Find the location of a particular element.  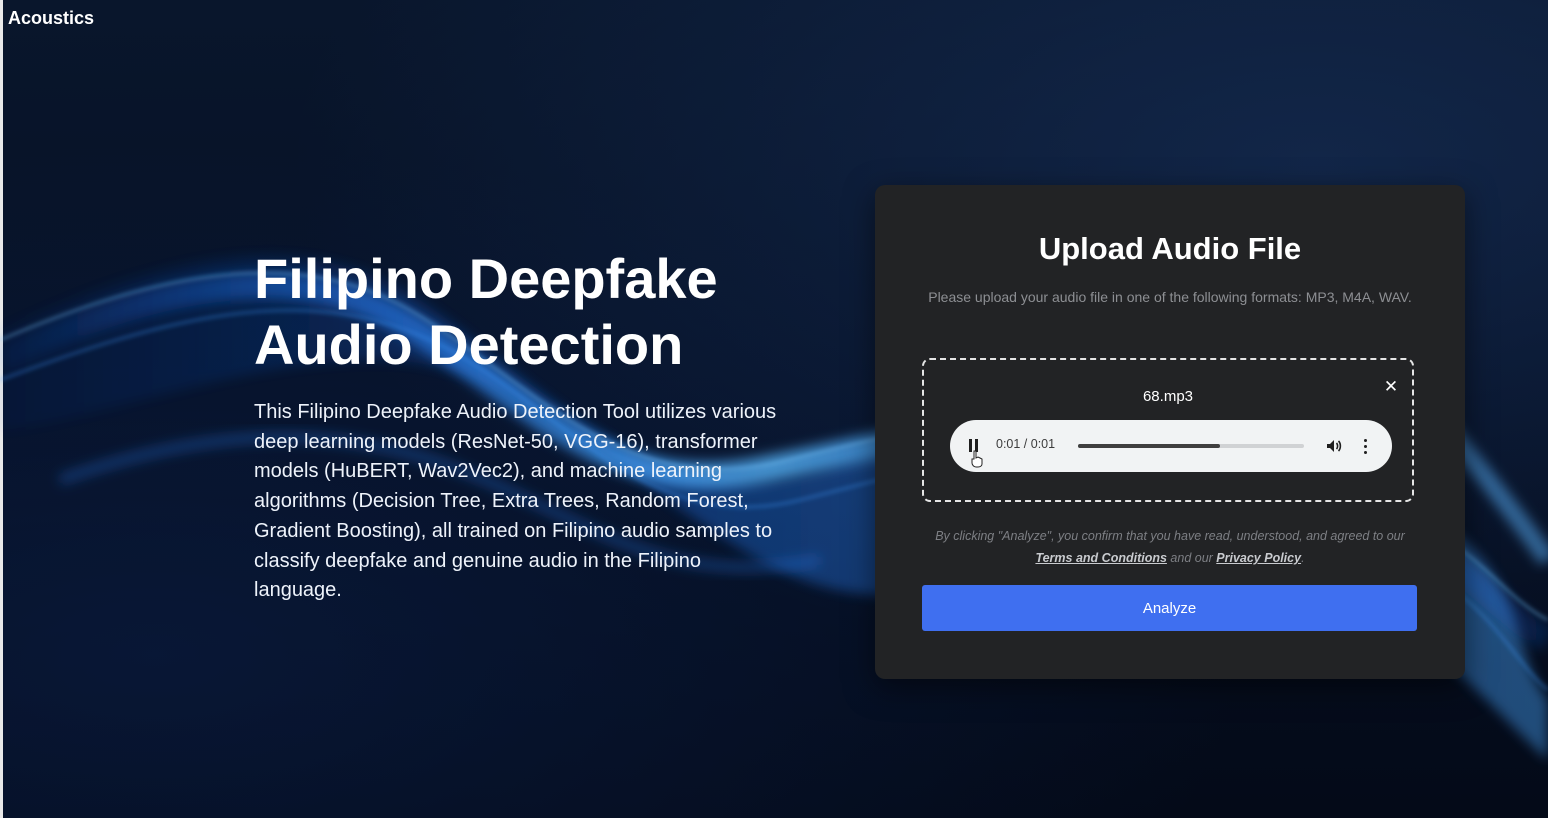

upload-card-title: Upload Audio File is located at coordinates (1170, 248).